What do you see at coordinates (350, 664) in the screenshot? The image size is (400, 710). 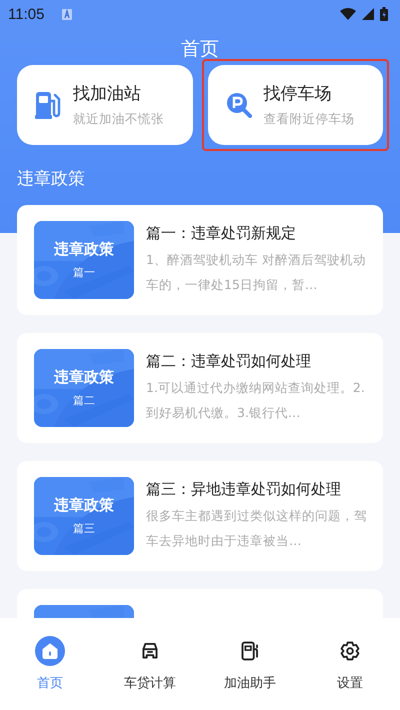 I see `tab-item: 设置` at bounding box center [350, 664].